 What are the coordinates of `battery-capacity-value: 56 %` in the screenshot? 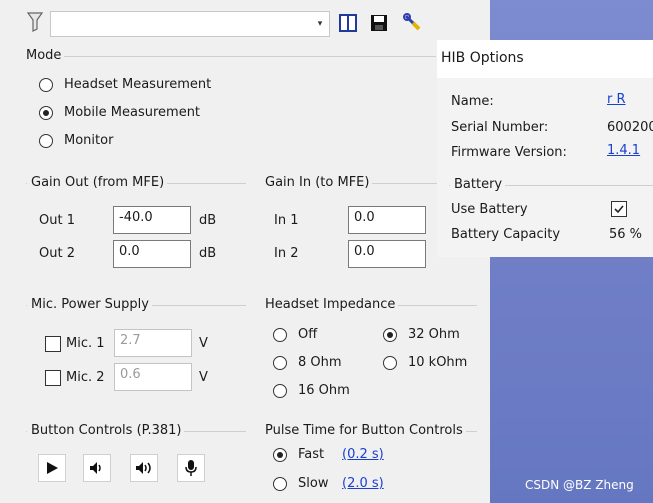 It's located at (626, 234).